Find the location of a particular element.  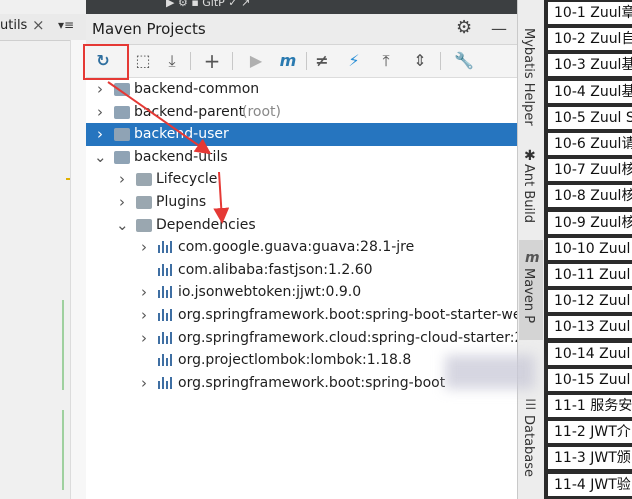

annotation-arrows is located at coordinates (168, 152).